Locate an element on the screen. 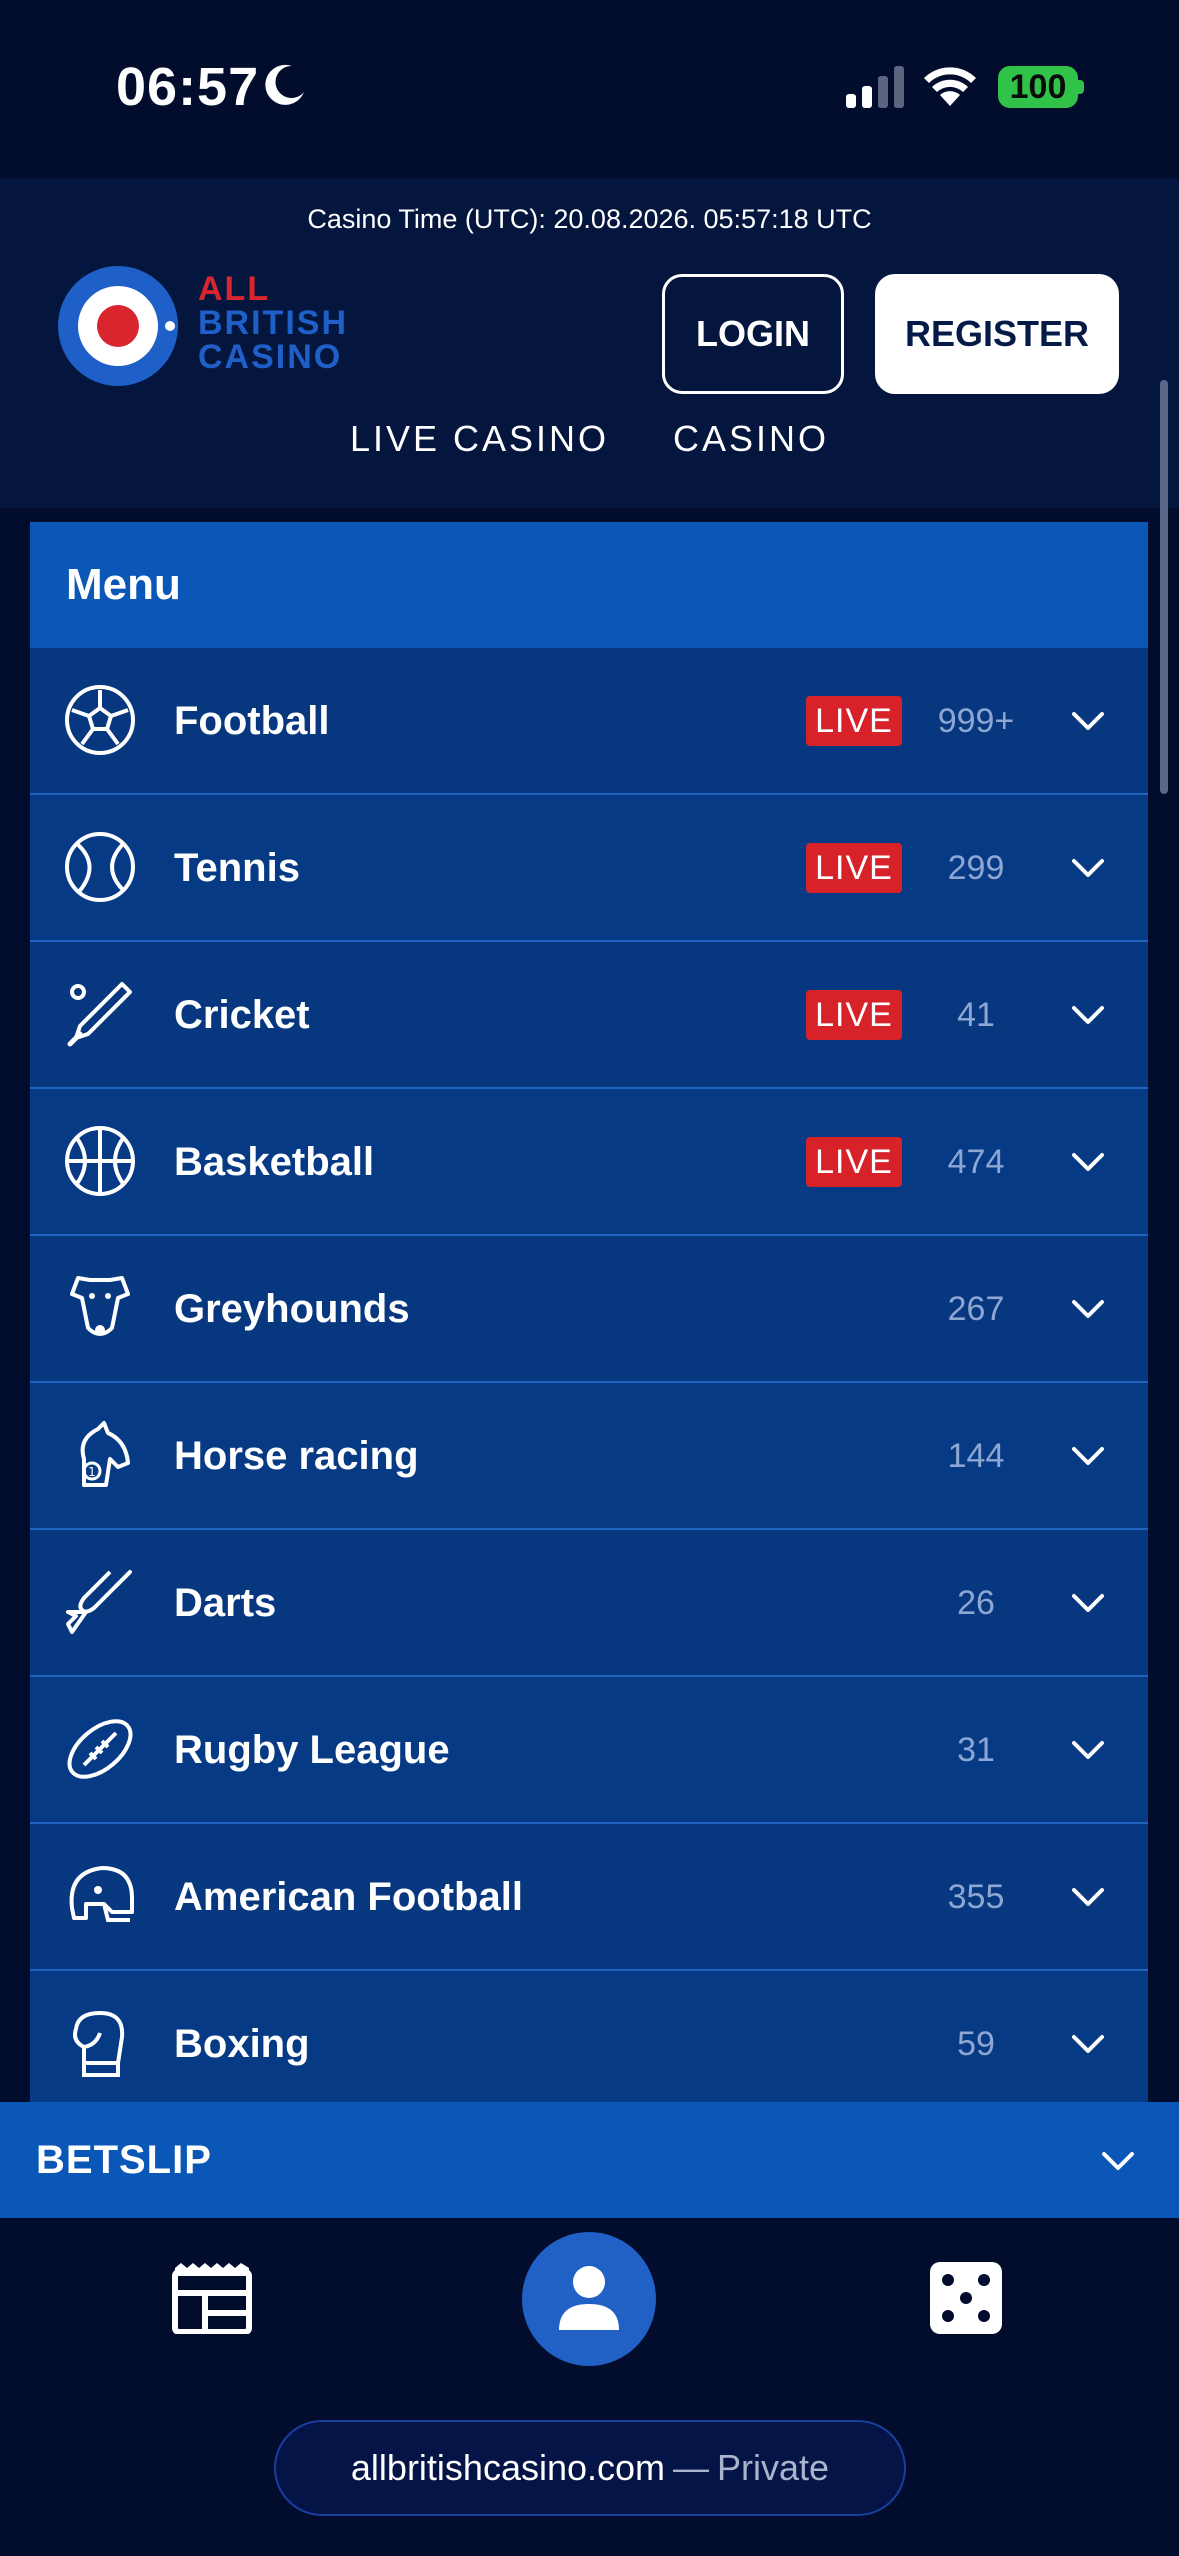  sidebar-item-tennis: Tennis LIVE 299 is located at coordinates (589, 868).